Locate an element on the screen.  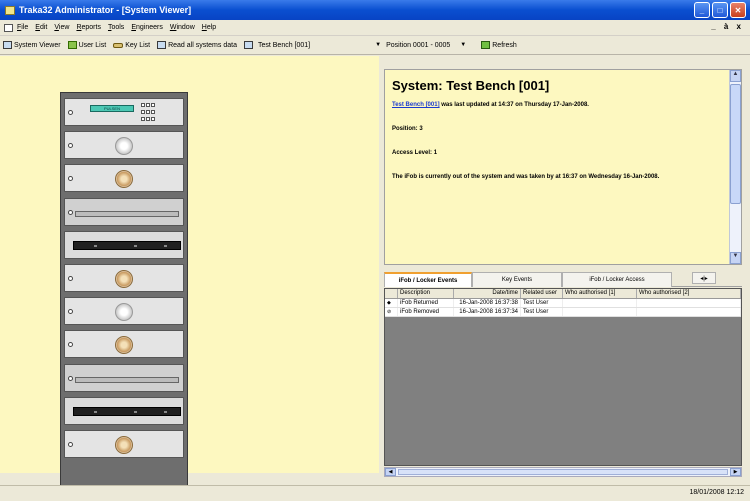
menu-tools: Tools is located at coordinates (116, 27).